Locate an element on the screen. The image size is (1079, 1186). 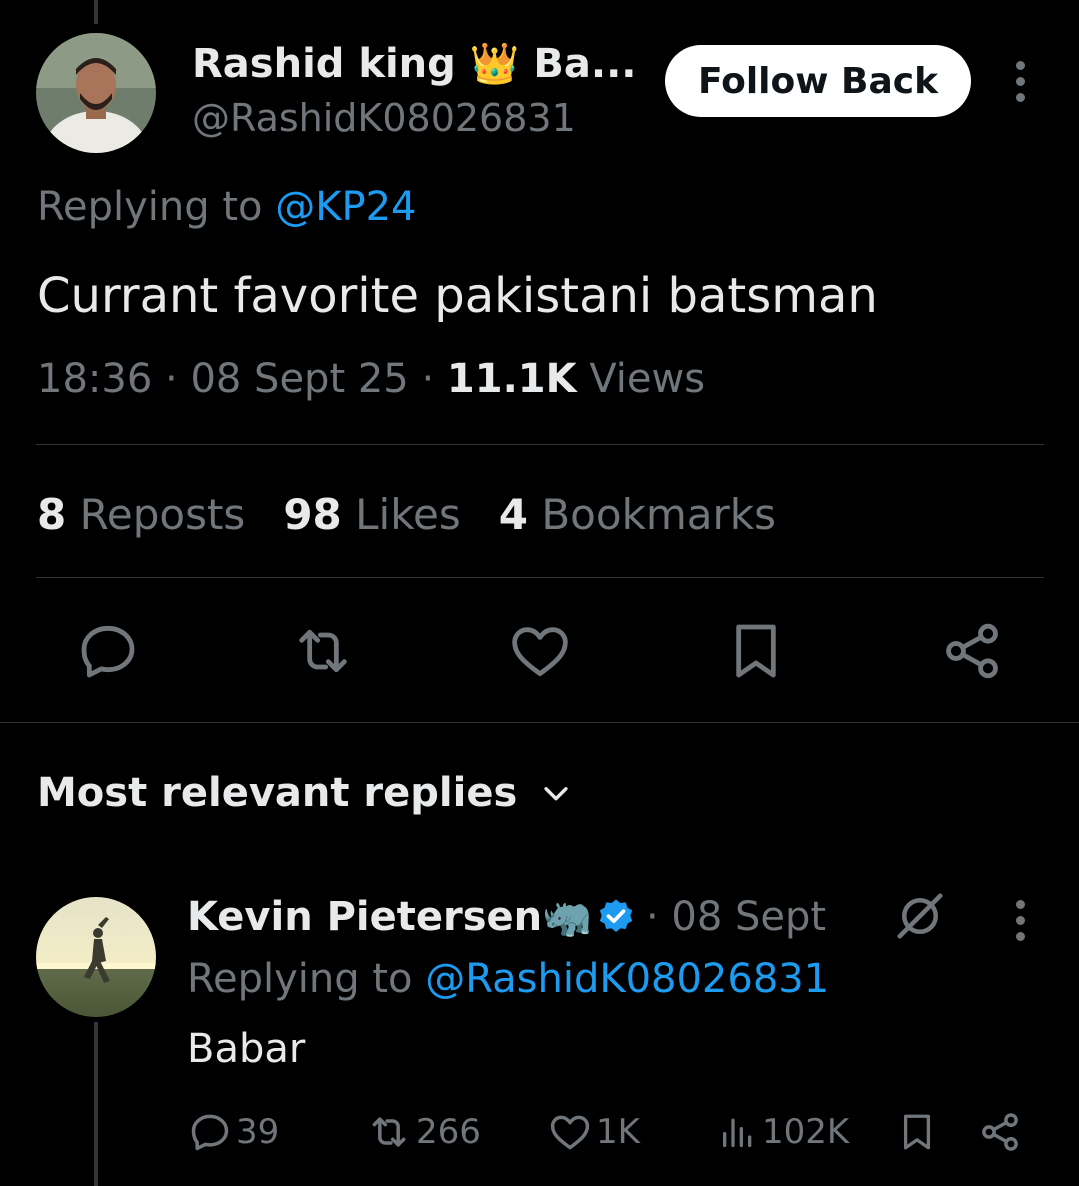
tweet-meta: 18:36 · 08 Sept 25 · 11.1K Views is located at coordinates (371, 379).